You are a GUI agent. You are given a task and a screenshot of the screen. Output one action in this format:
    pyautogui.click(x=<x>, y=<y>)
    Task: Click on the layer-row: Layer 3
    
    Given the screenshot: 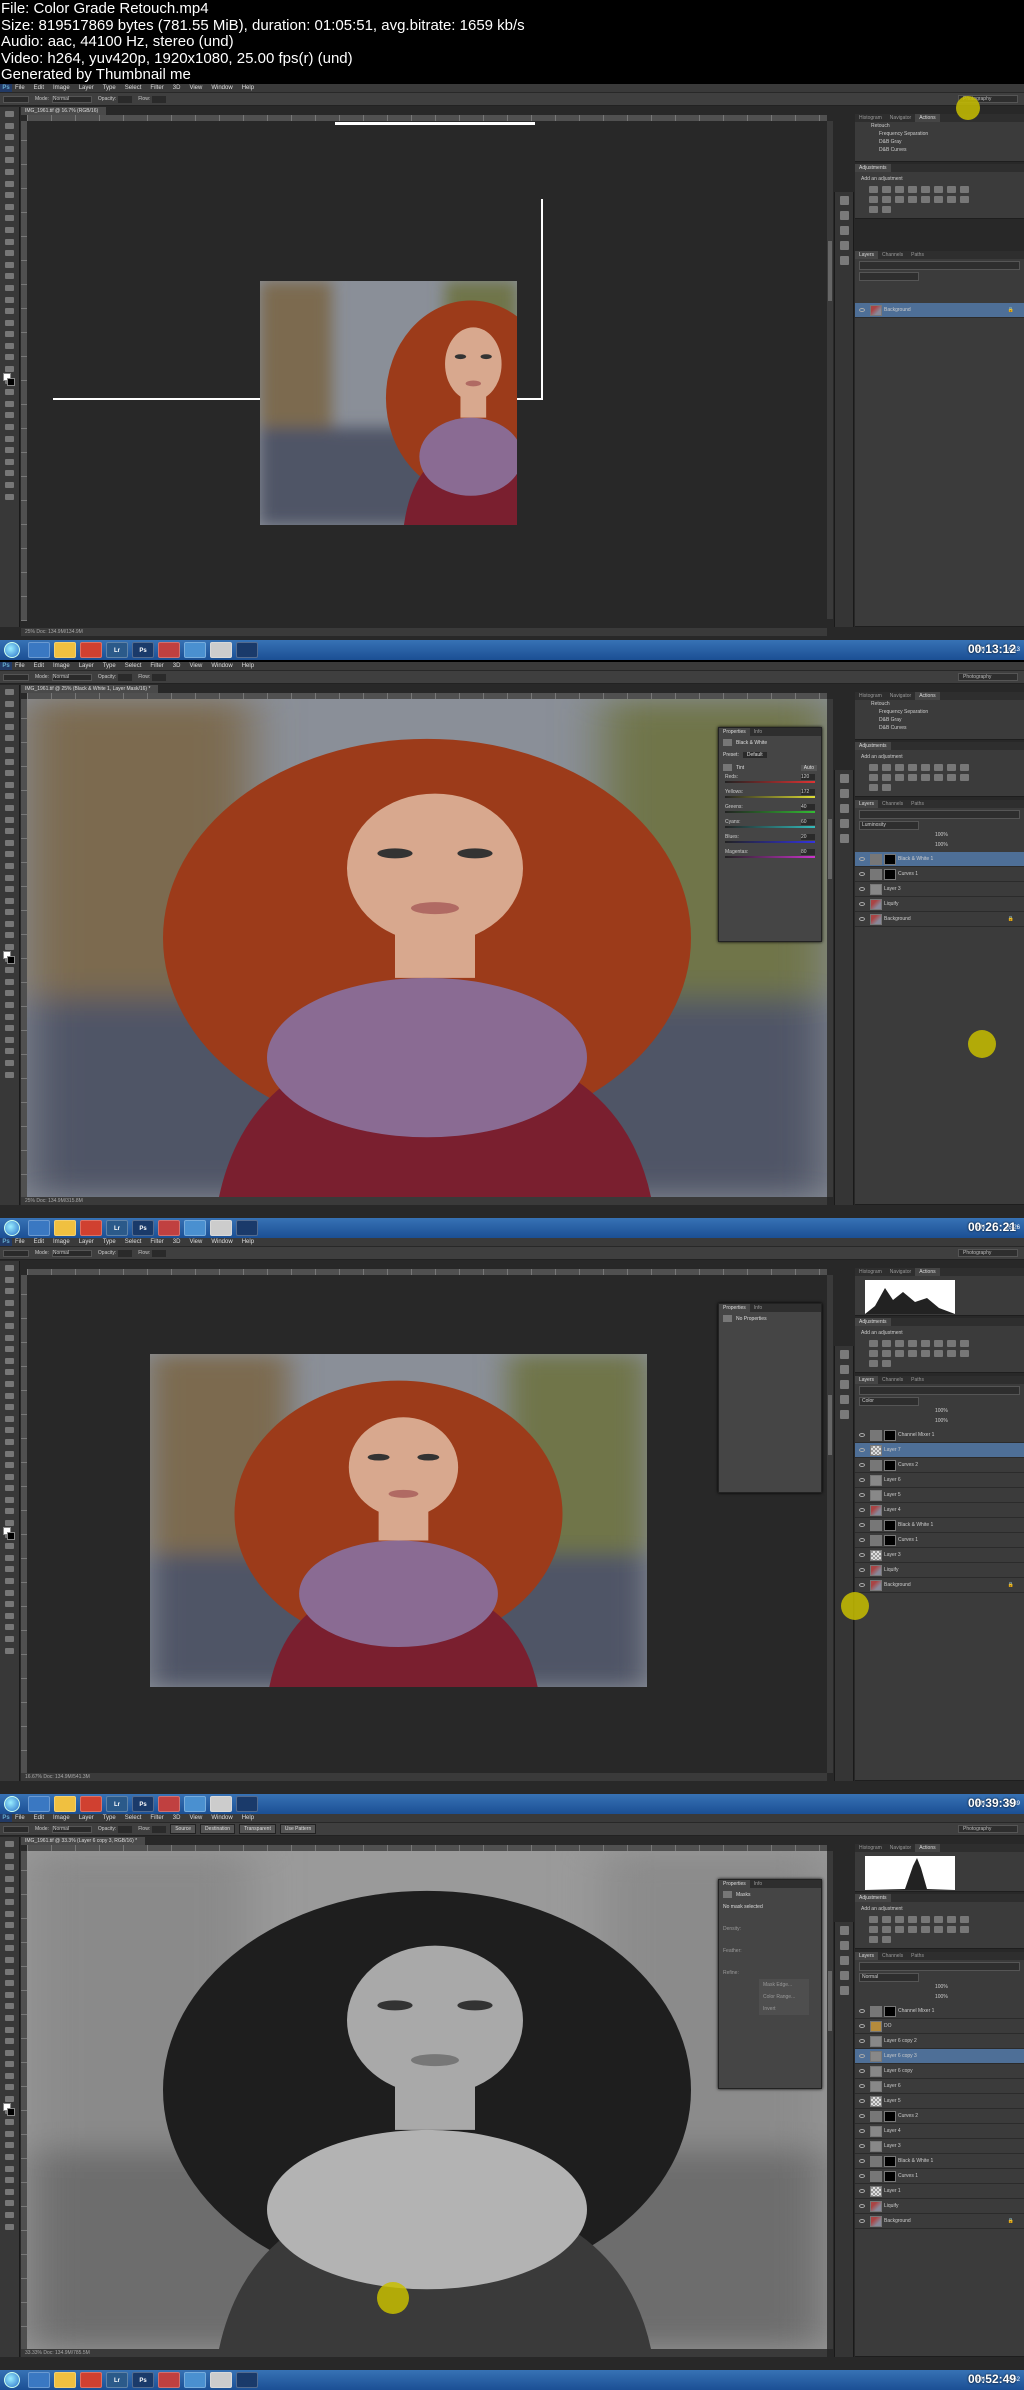 What is the action you would take?
    pyautogui.click(x=939, y=889)
    